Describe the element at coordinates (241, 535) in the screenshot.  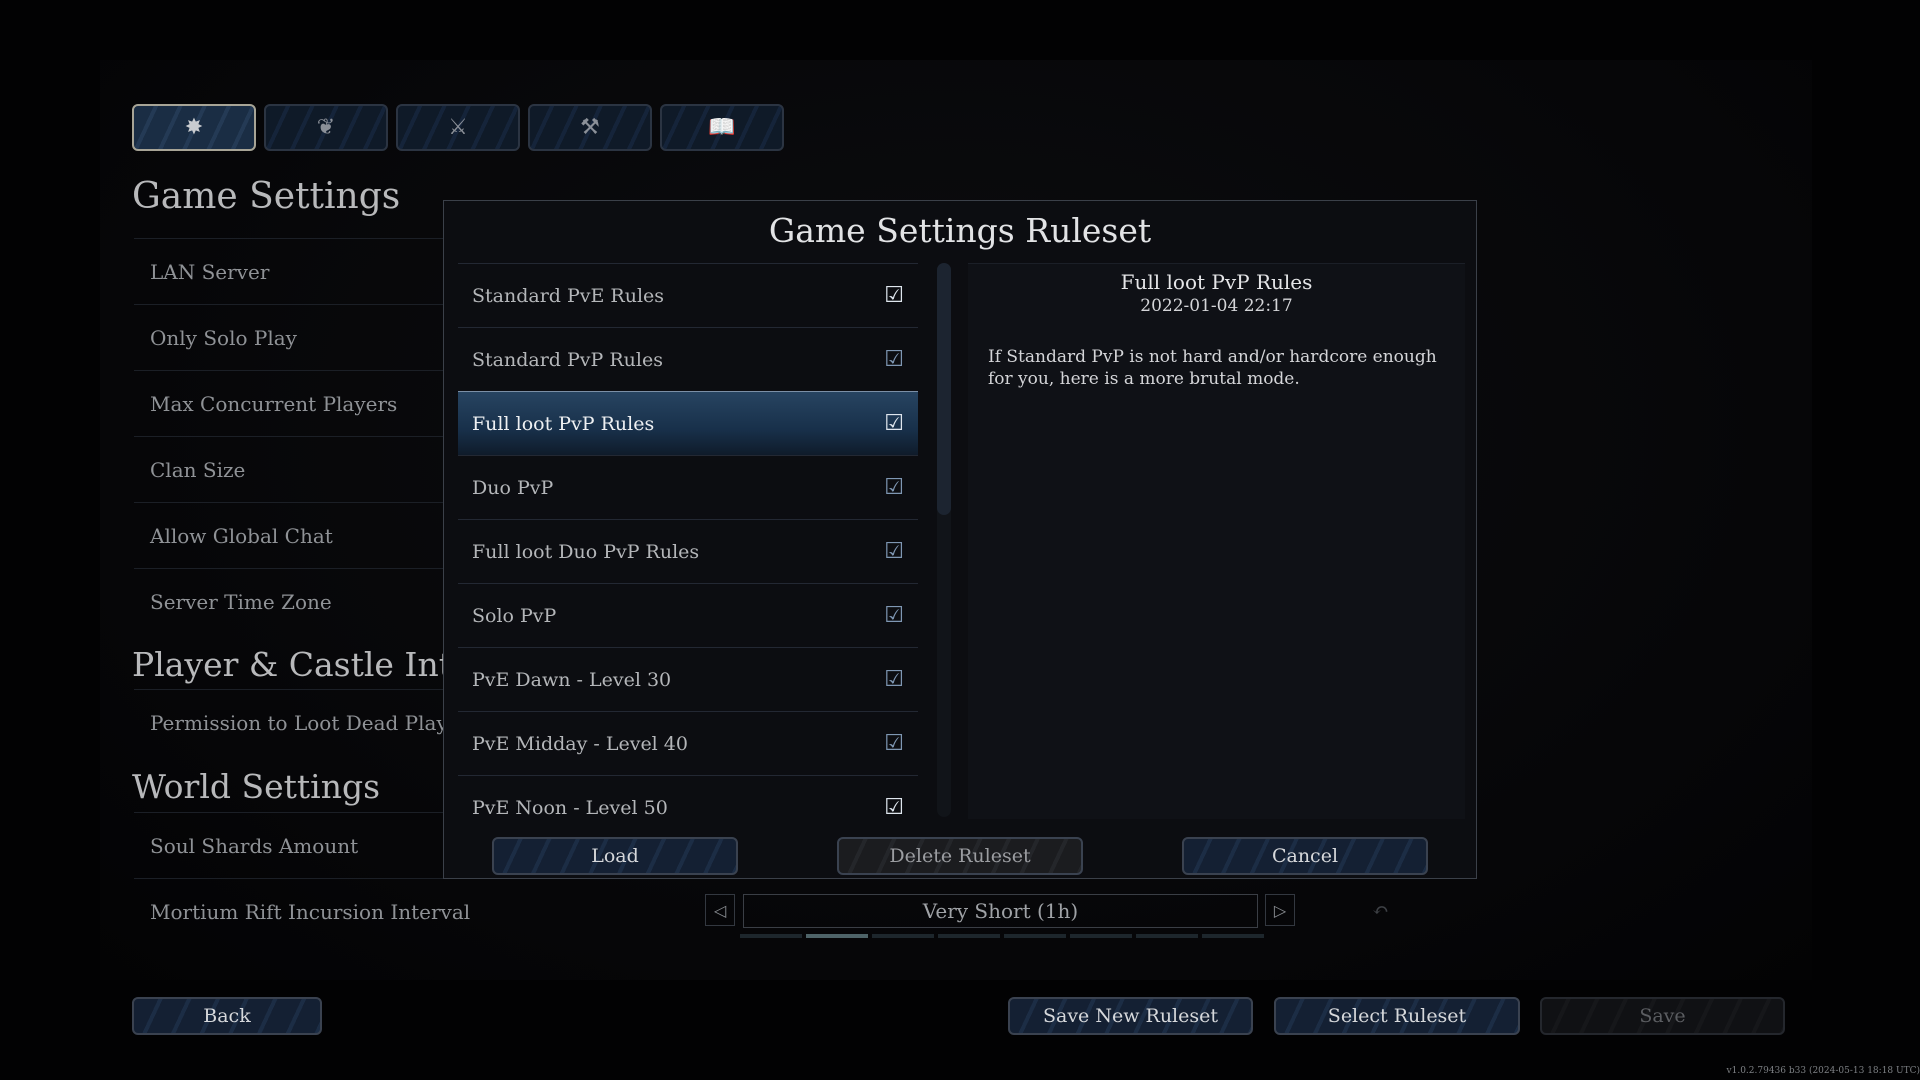
I see `setting-label: Allow Global Chat` at that location.